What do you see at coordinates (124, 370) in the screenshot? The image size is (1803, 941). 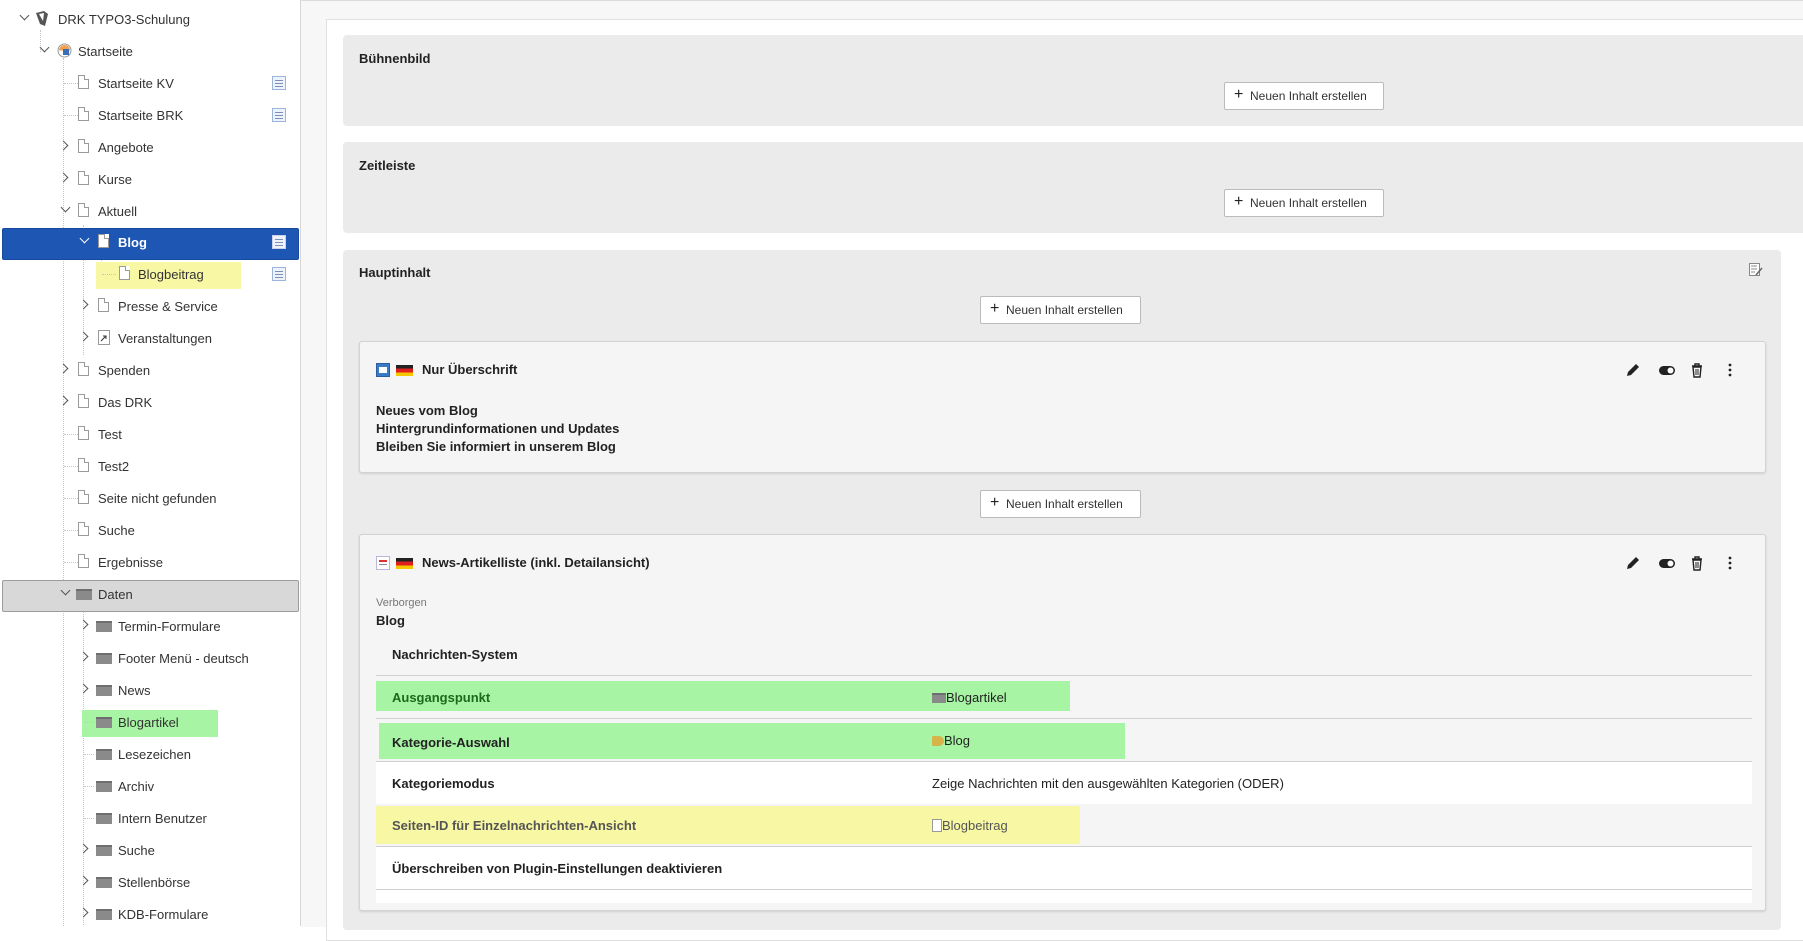 I see `tree-node-label: Spenden` at bounding box center [124, 370].